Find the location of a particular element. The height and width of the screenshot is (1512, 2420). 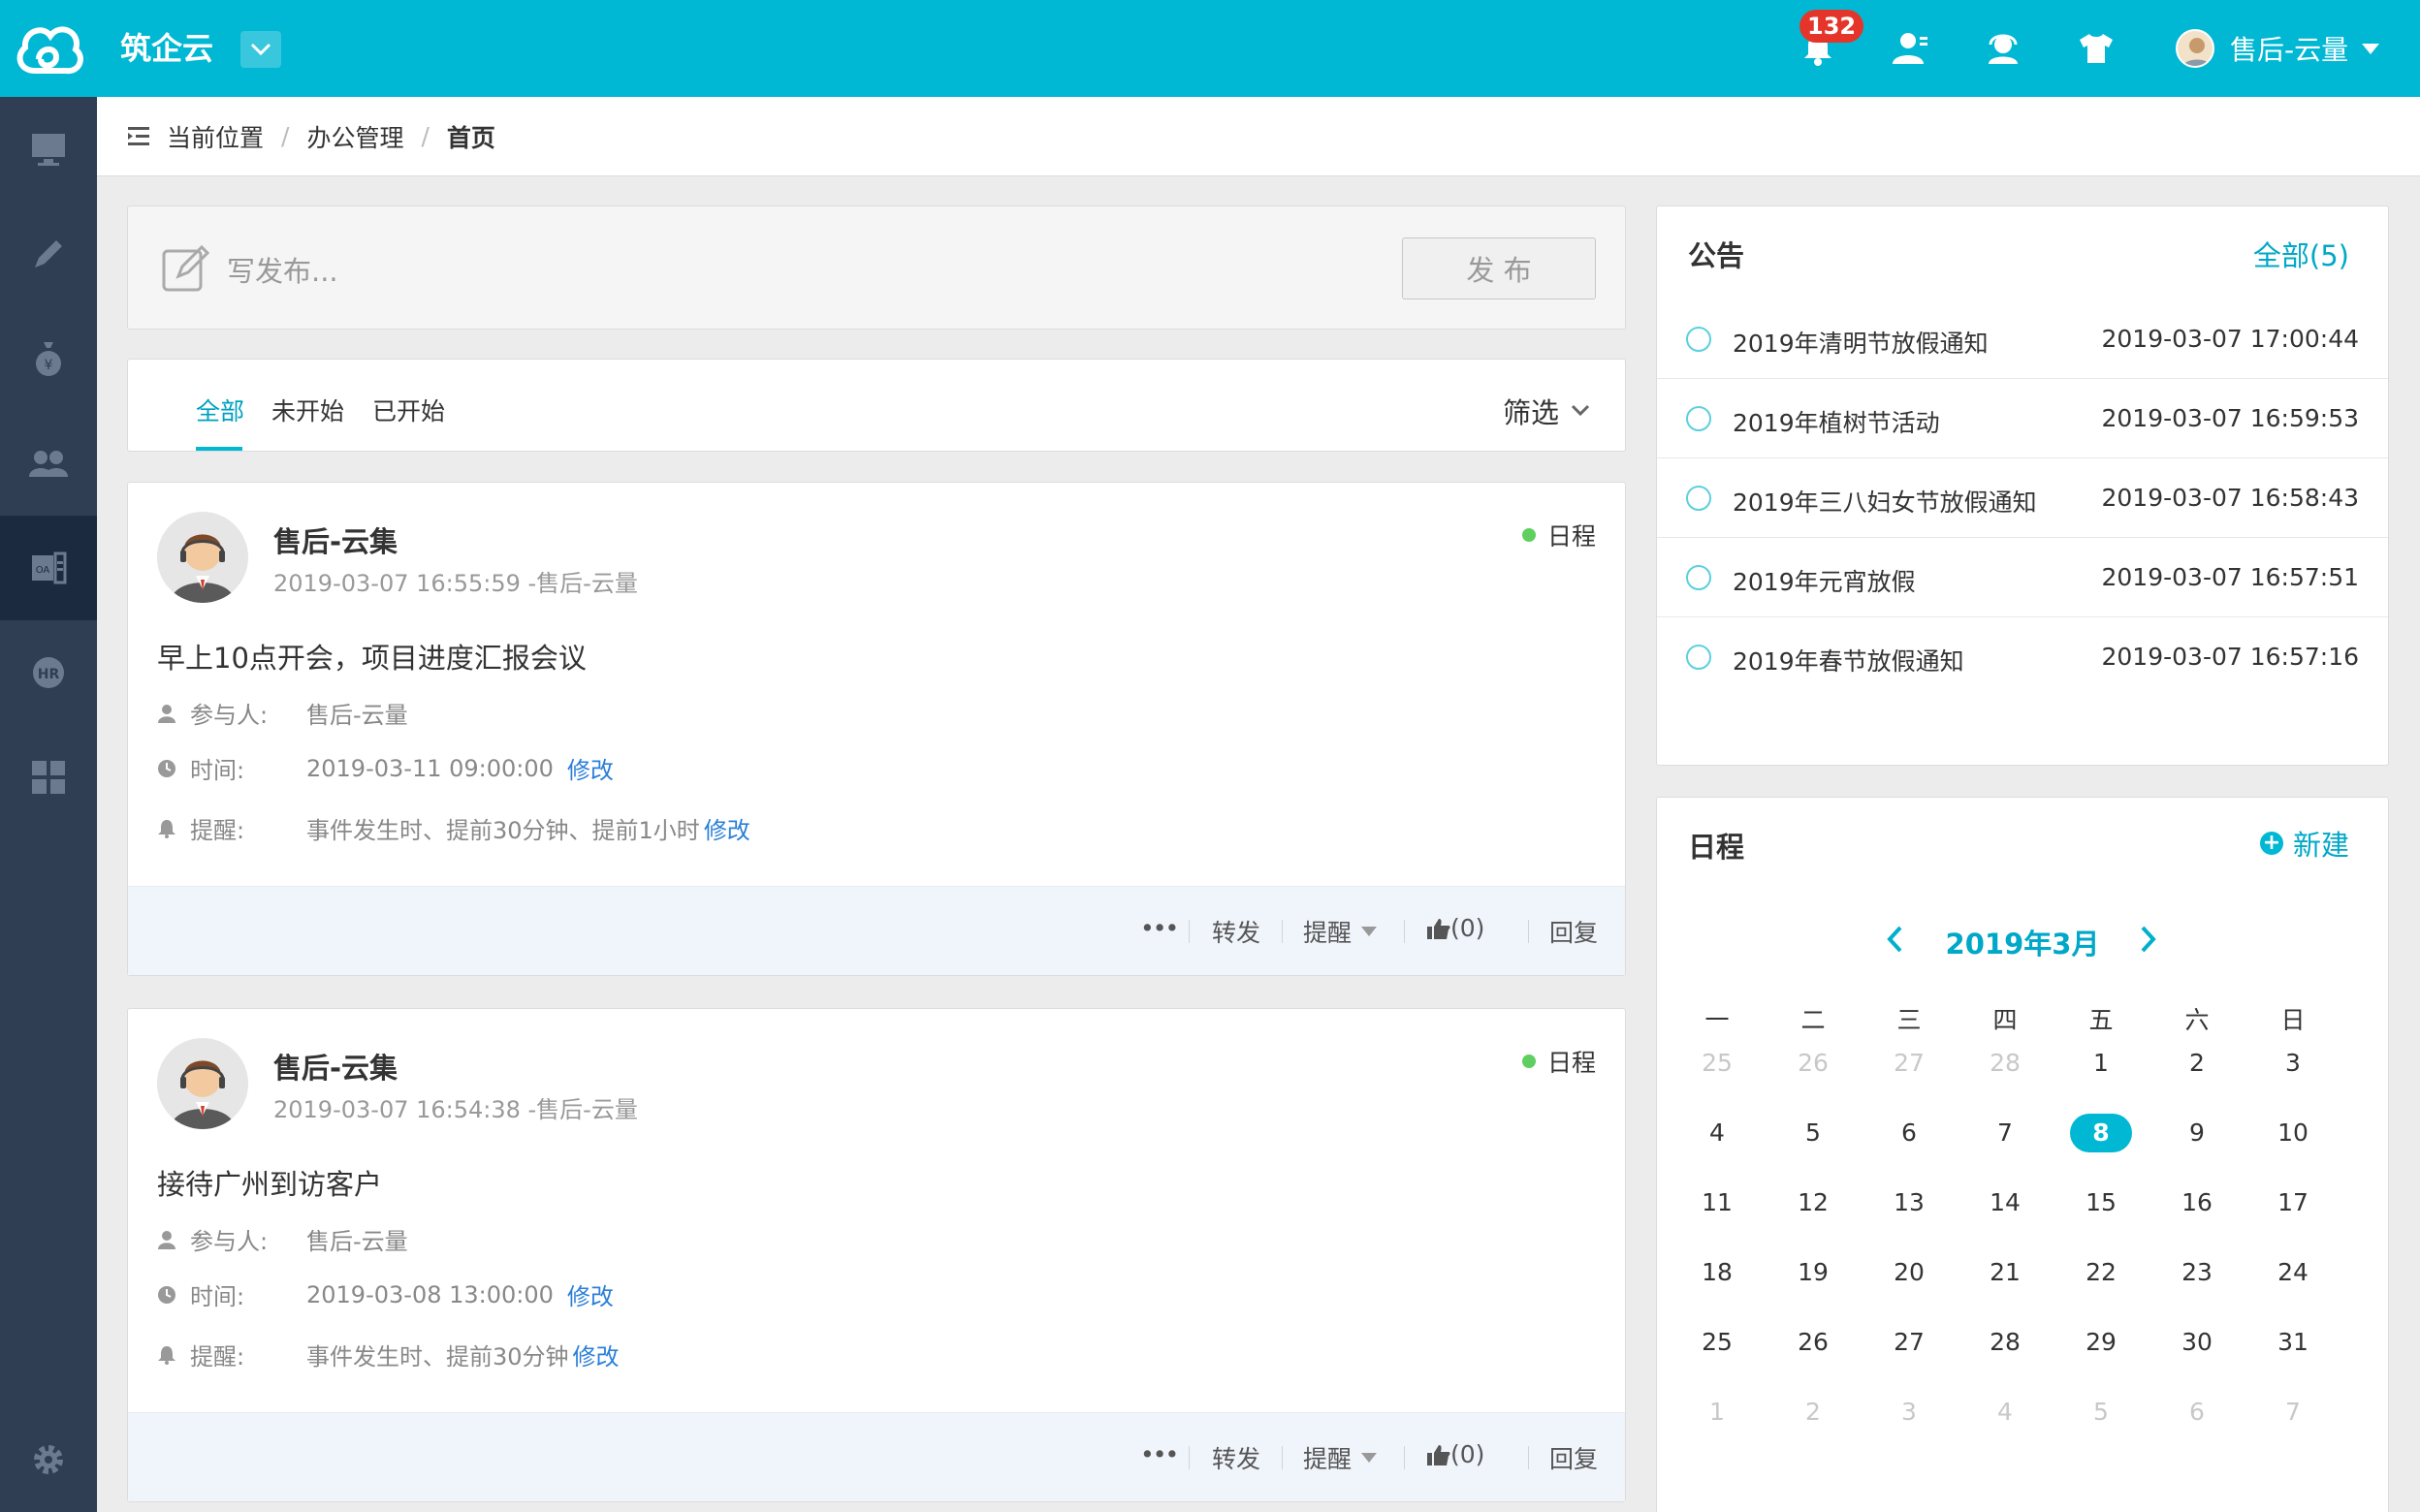

calendar-day: 11 is located at coordinates (1717, 1203).